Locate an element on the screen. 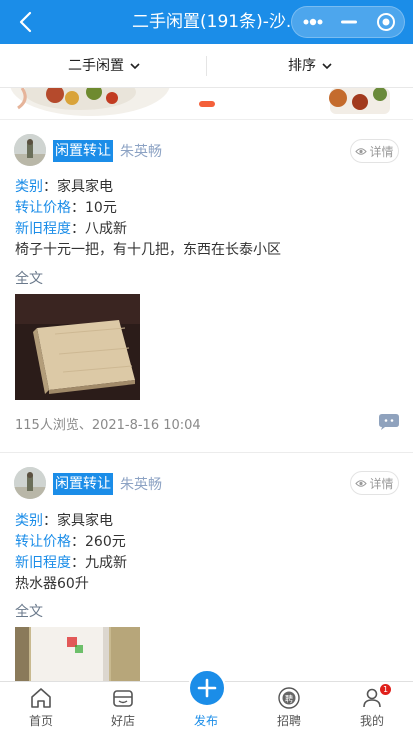 This screenshot has height=729, width=413. tab-label: 好店 is located at coordinates (122, 721).